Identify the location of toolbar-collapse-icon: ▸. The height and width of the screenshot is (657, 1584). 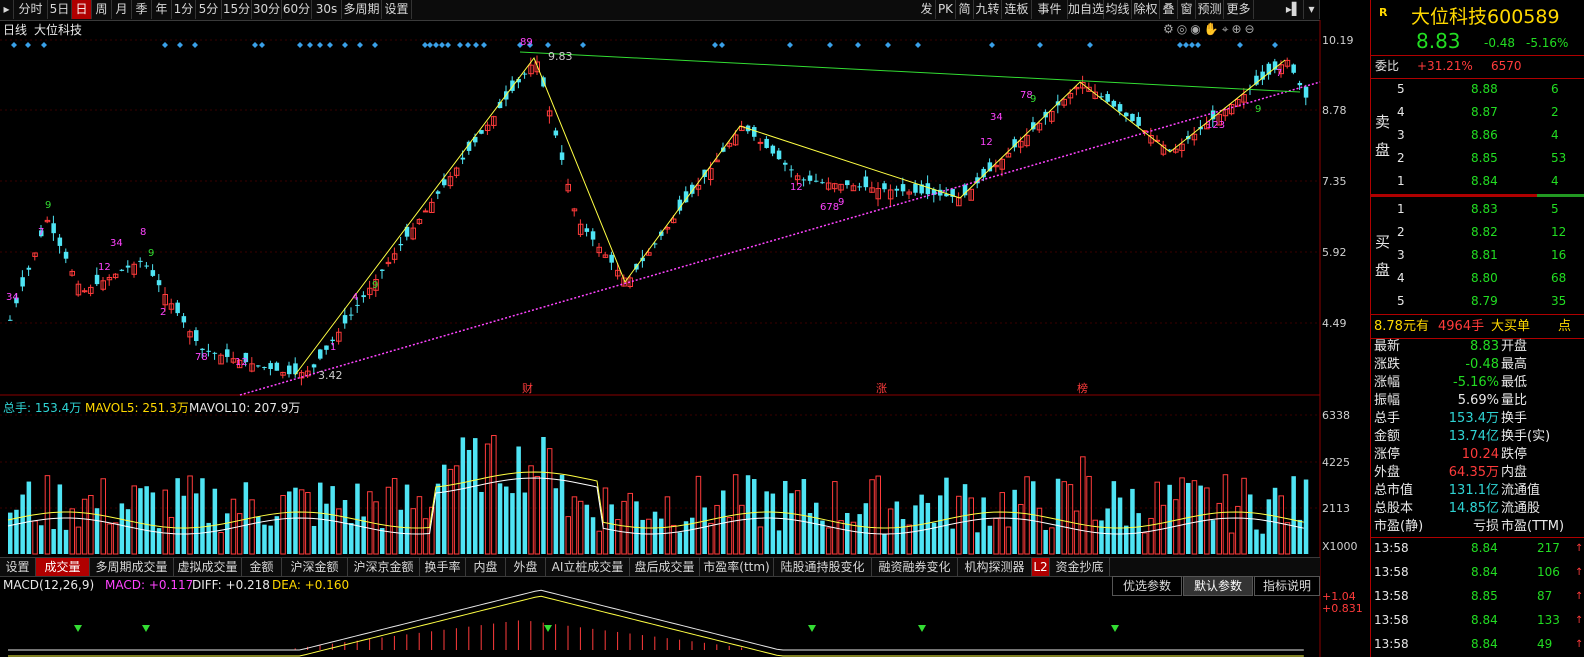
(7, 9).